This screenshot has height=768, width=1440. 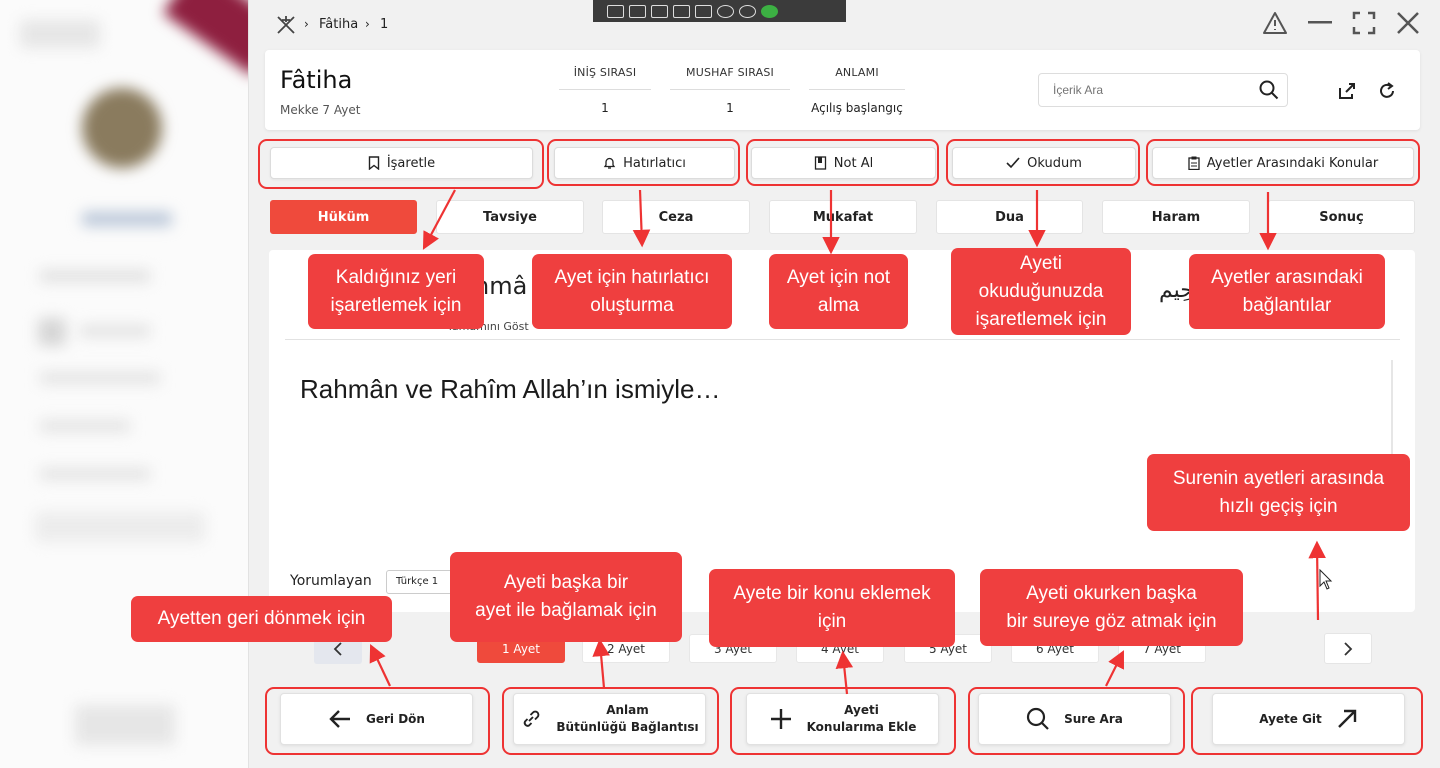 What do you see at coordinates (343, 217) in the screenshot?
I see `category-tab-hukum: Hüküm` at bounding box center [343, 217].